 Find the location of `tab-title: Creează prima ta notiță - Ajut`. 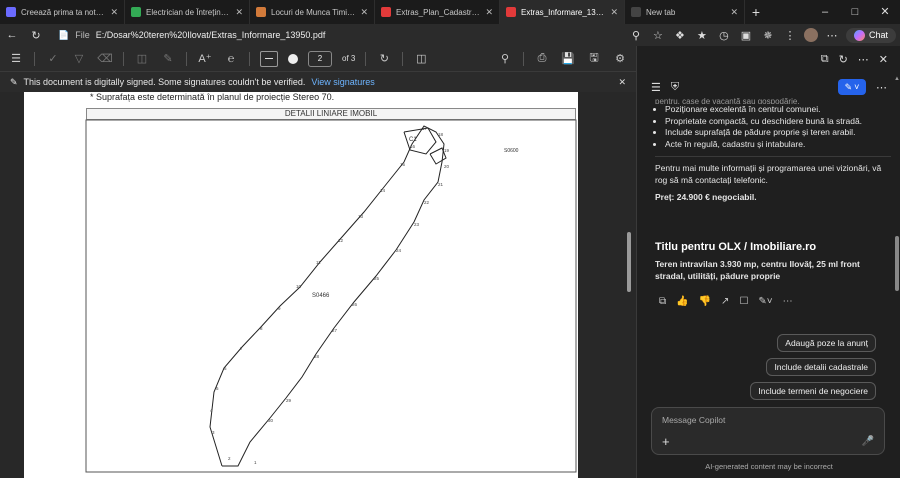

tab-title: Creează prima ta notiță - Ajut is located at coordinates (63, 12).